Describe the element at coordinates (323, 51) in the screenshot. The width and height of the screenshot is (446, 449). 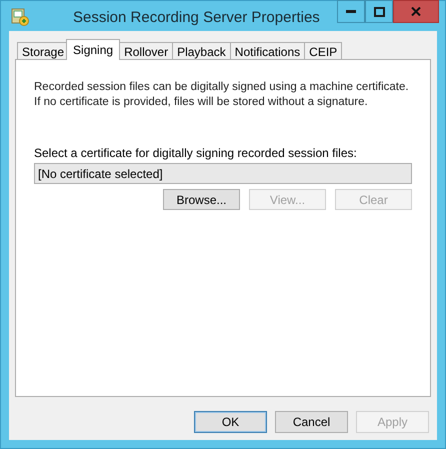
I see `tab: CEIP` at that location.